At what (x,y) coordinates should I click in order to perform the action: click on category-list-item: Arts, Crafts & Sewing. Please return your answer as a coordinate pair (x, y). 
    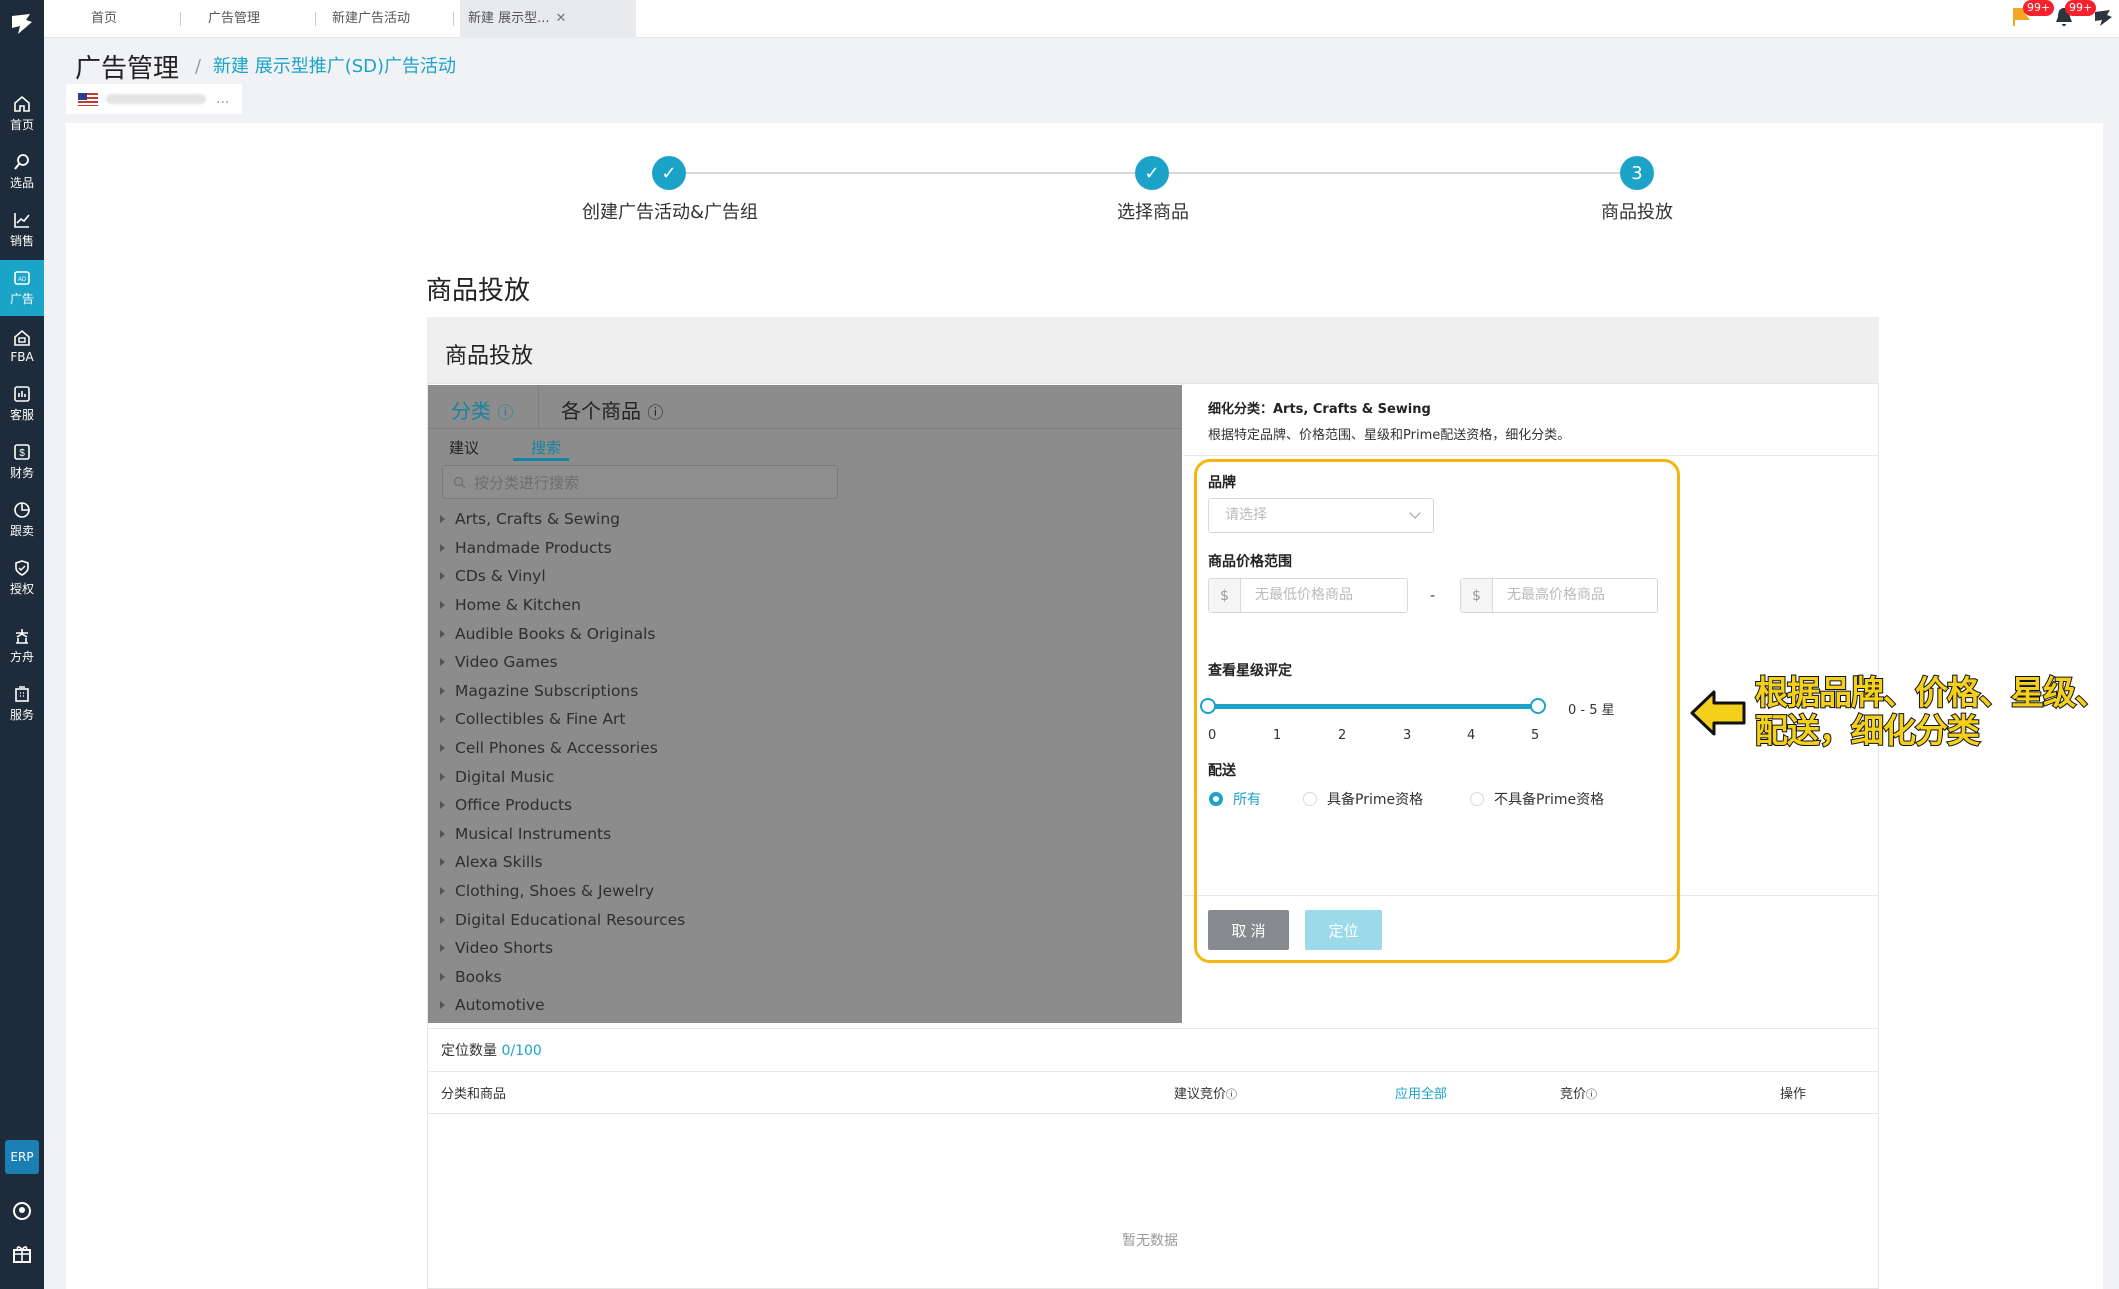
    Looking at the image, I should click on (805, 519).